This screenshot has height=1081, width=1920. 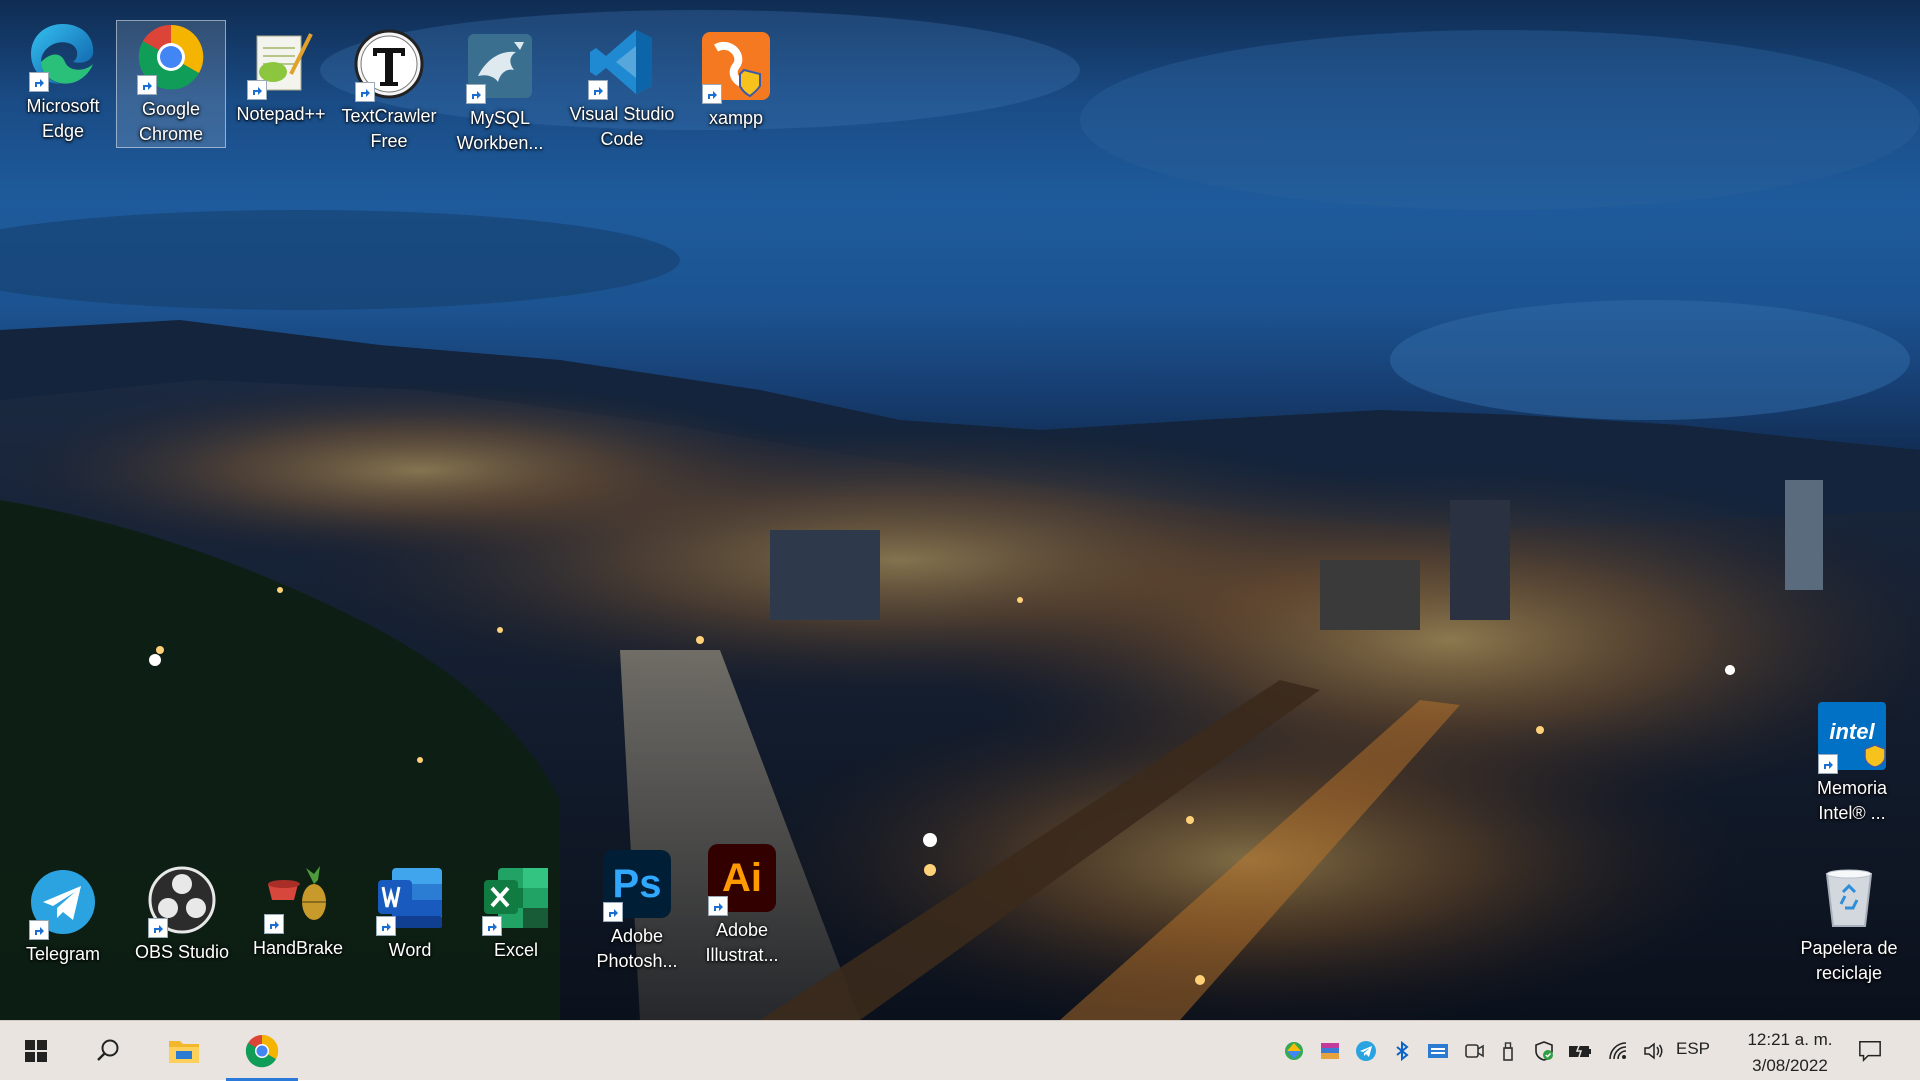 I want to click on desktop-icon-label: HandBrake, so click(x=298, y=948).